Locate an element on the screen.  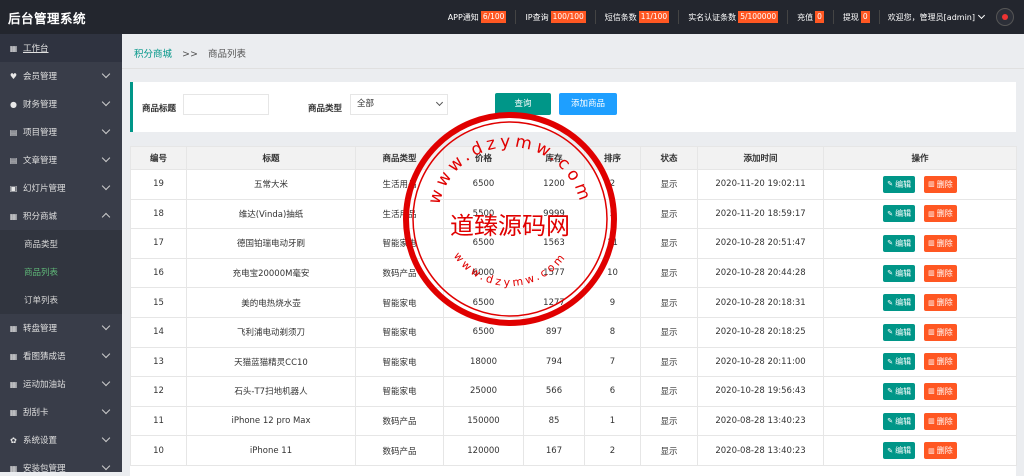
sidebar-item: ● 财务管理 is located at coordinates (61, 104).